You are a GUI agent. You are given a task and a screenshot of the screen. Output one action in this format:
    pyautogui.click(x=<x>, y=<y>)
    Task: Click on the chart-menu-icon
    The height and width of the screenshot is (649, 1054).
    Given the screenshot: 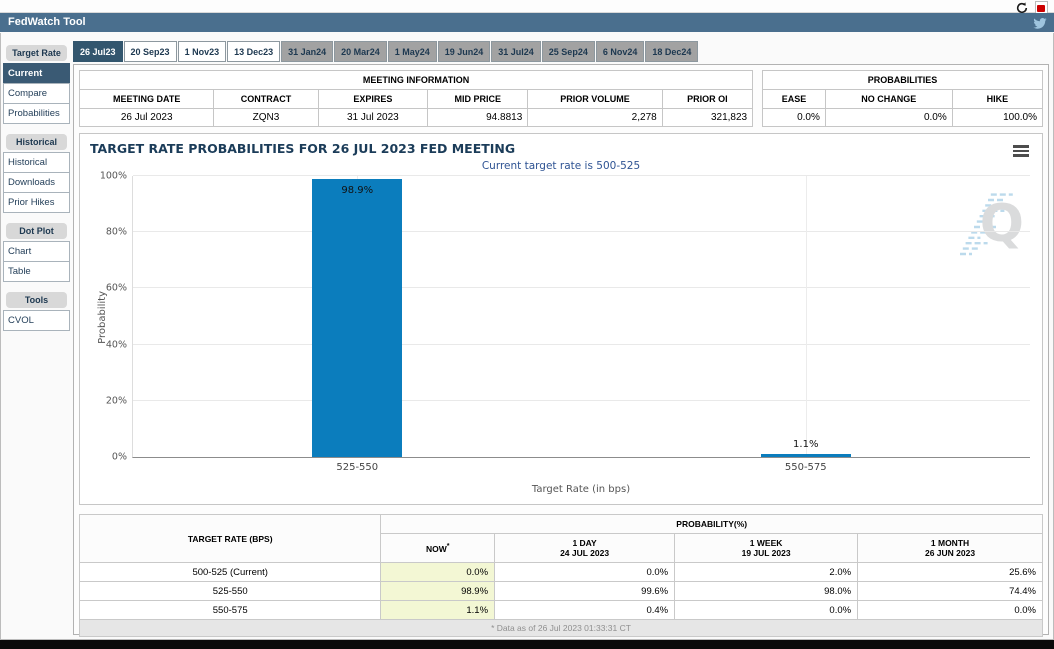 What is the action you would take?
    pyautogui.click(x=1021, y=152)
    